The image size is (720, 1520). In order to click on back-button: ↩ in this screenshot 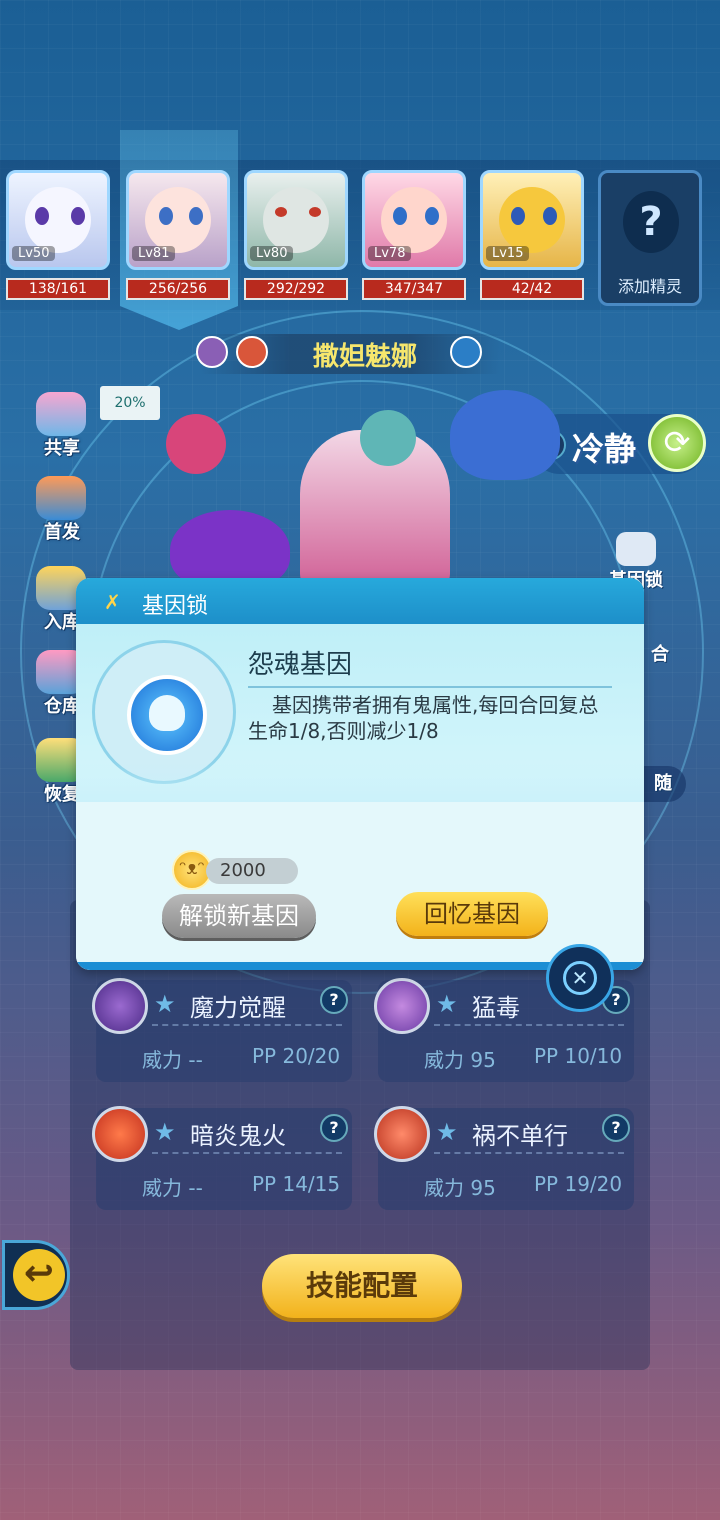, I will do `click(36, 1275)`.